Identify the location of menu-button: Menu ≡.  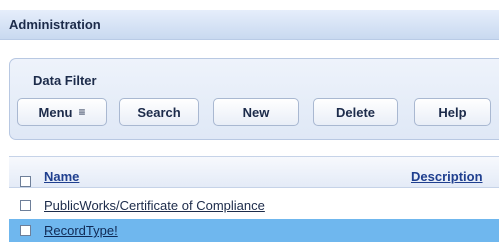
(62, 112).